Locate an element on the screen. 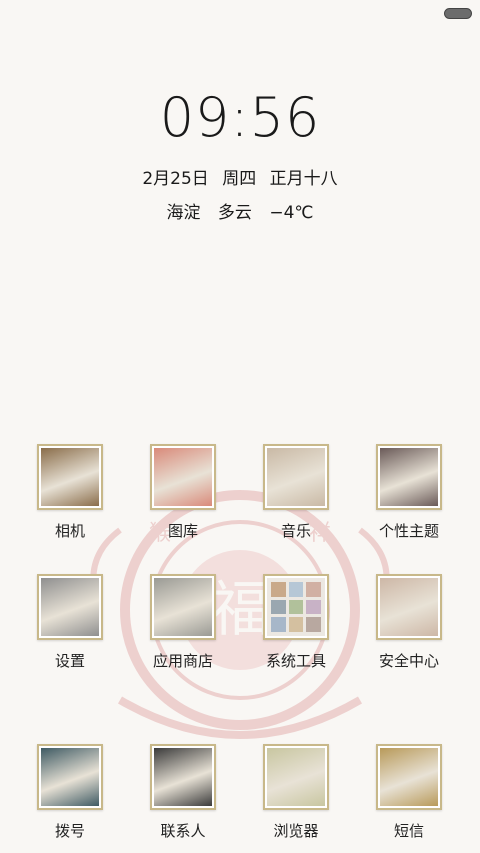  app-5: 设置 is located at coordinates (70, 622).